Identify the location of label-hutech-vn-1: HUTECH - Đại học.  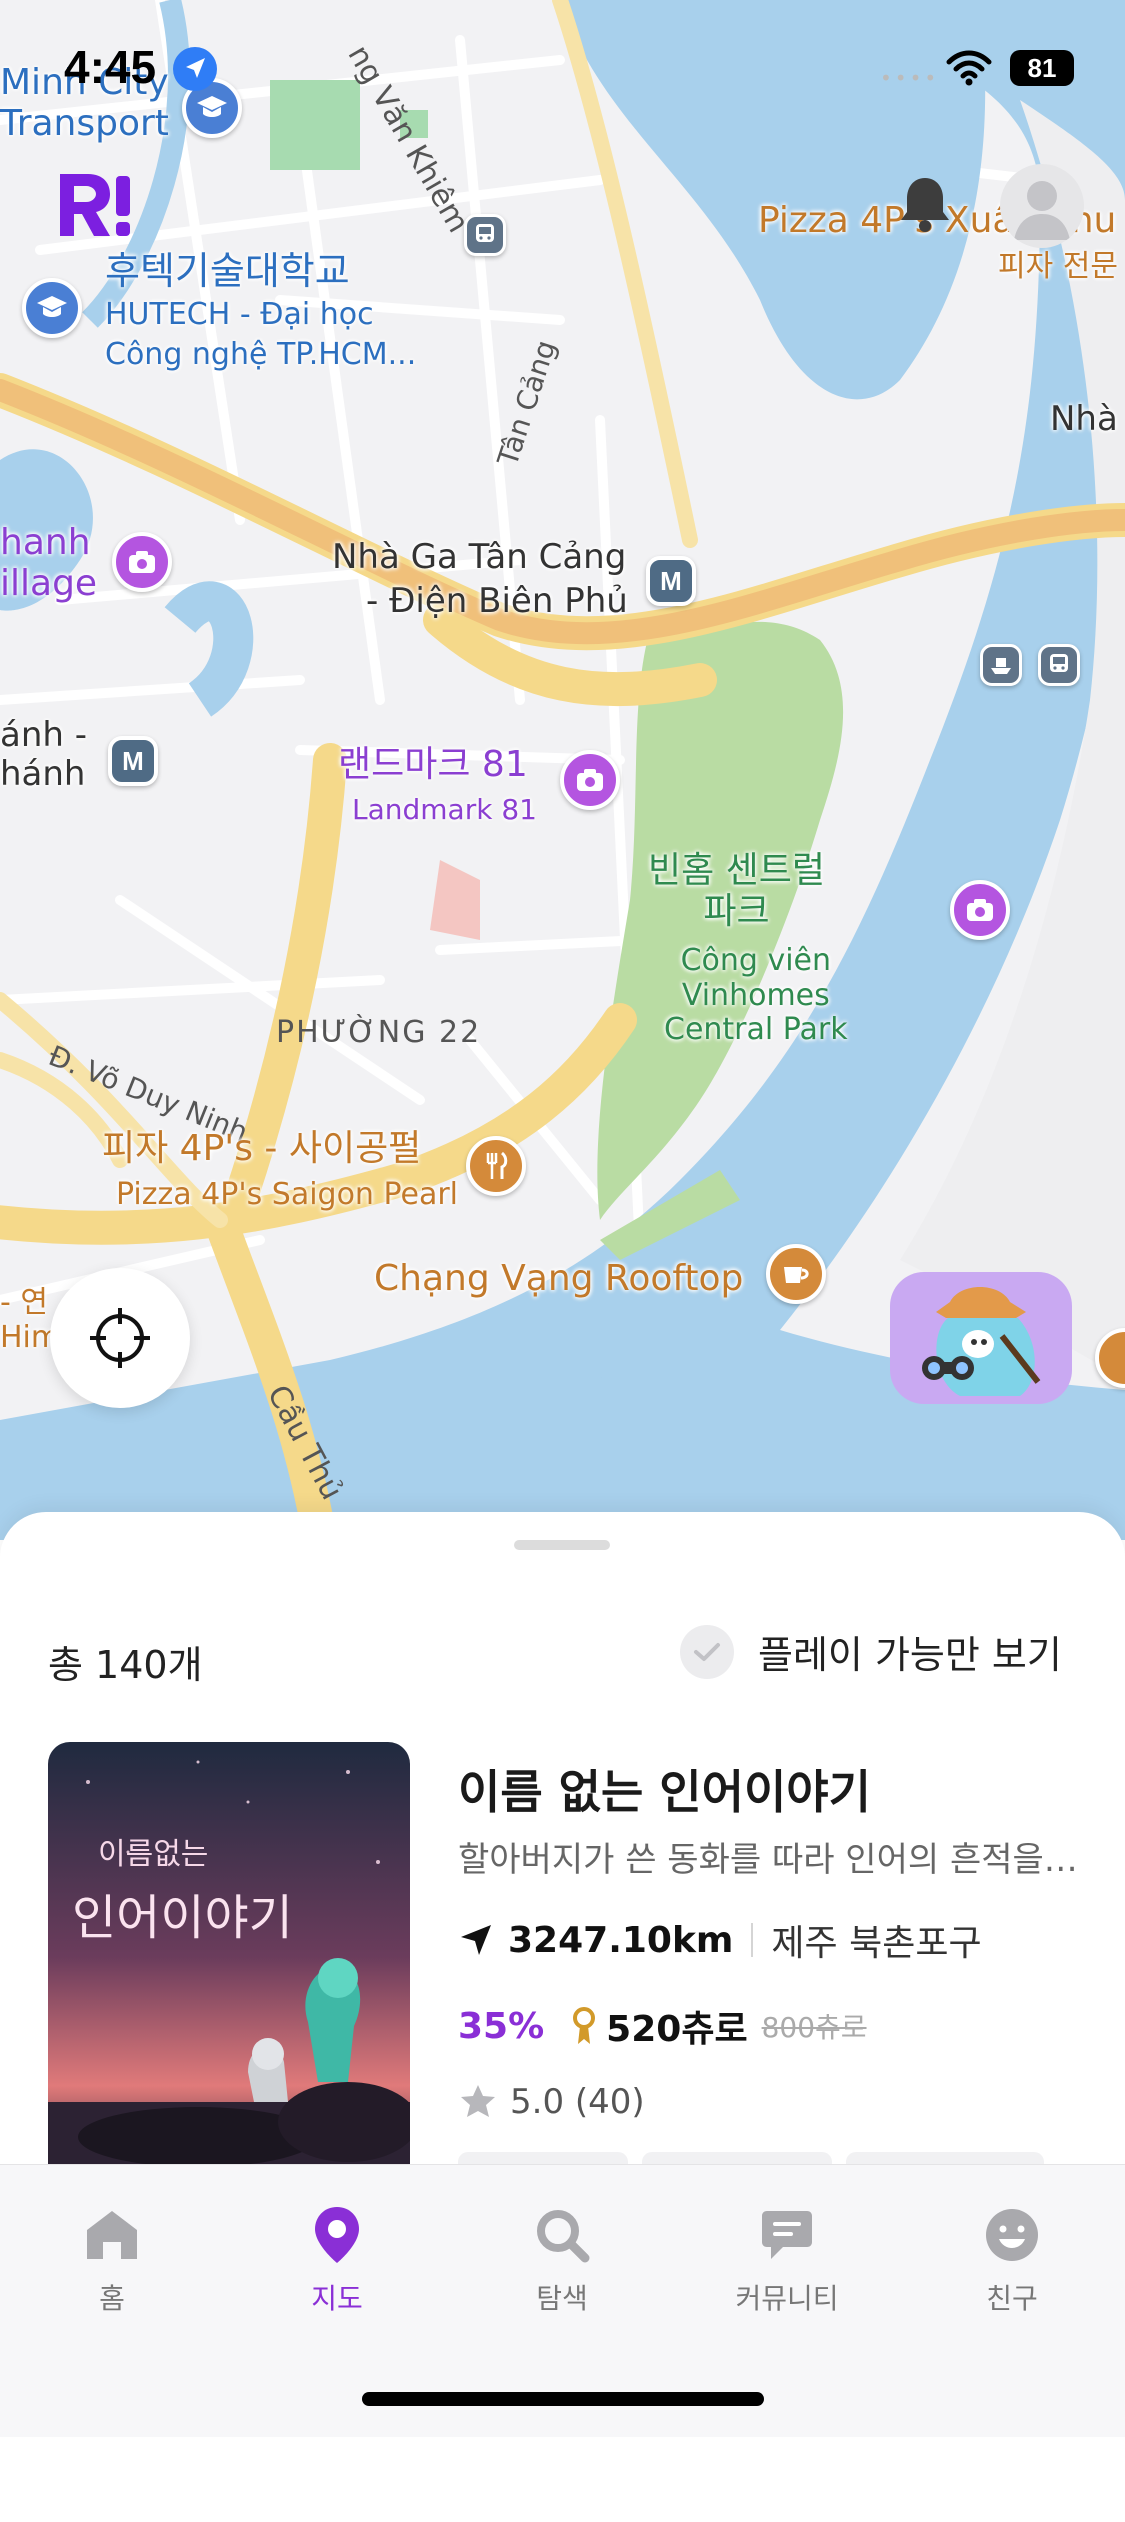
(239, 314).